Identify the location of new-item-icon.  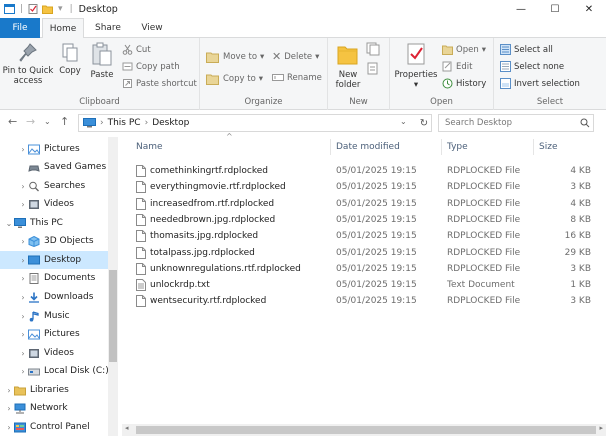
(374, 49).